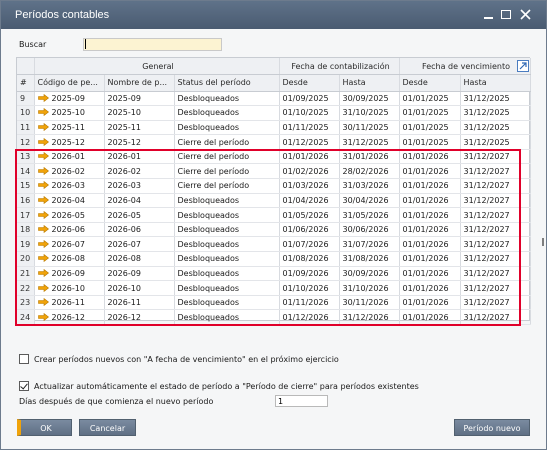 Image resolution: width=547 pixels, height=450 pixels. Describe the element at coordinates (309, 157) in the screenshot. I see `row-posting-from: 01/01/2026` at that location.